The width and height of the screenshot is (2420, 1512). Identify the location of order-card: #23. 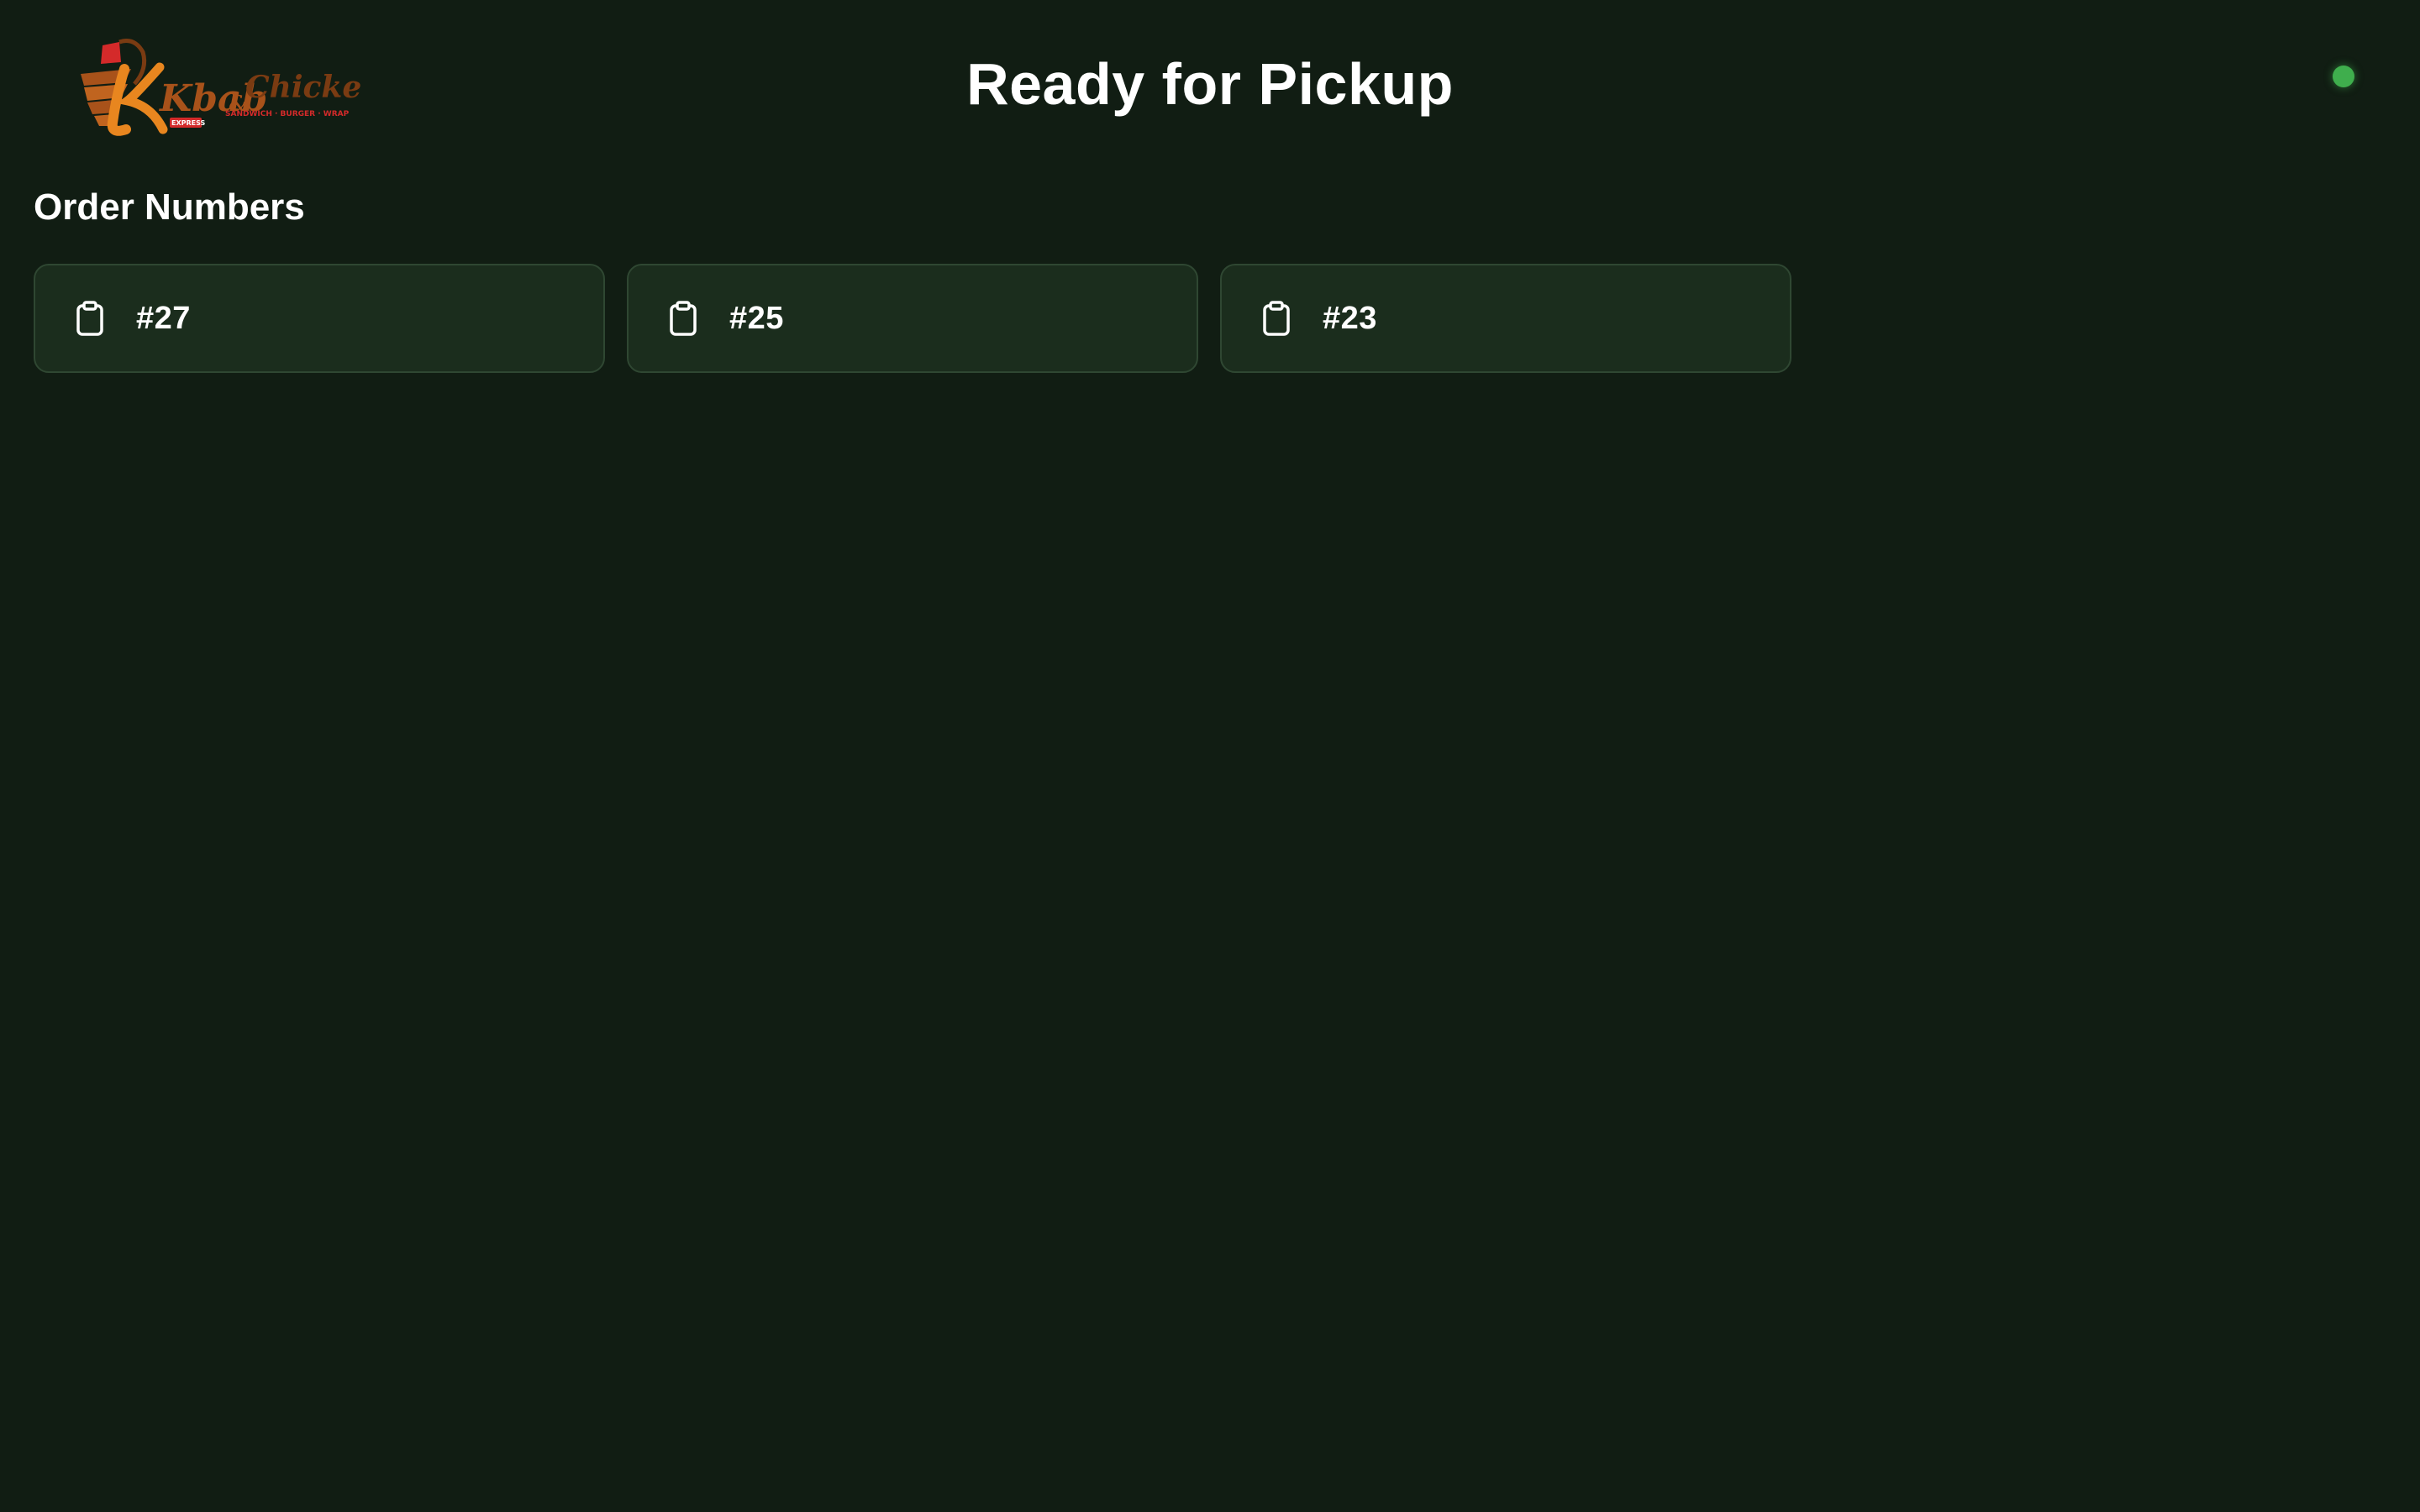
(1505, 318).